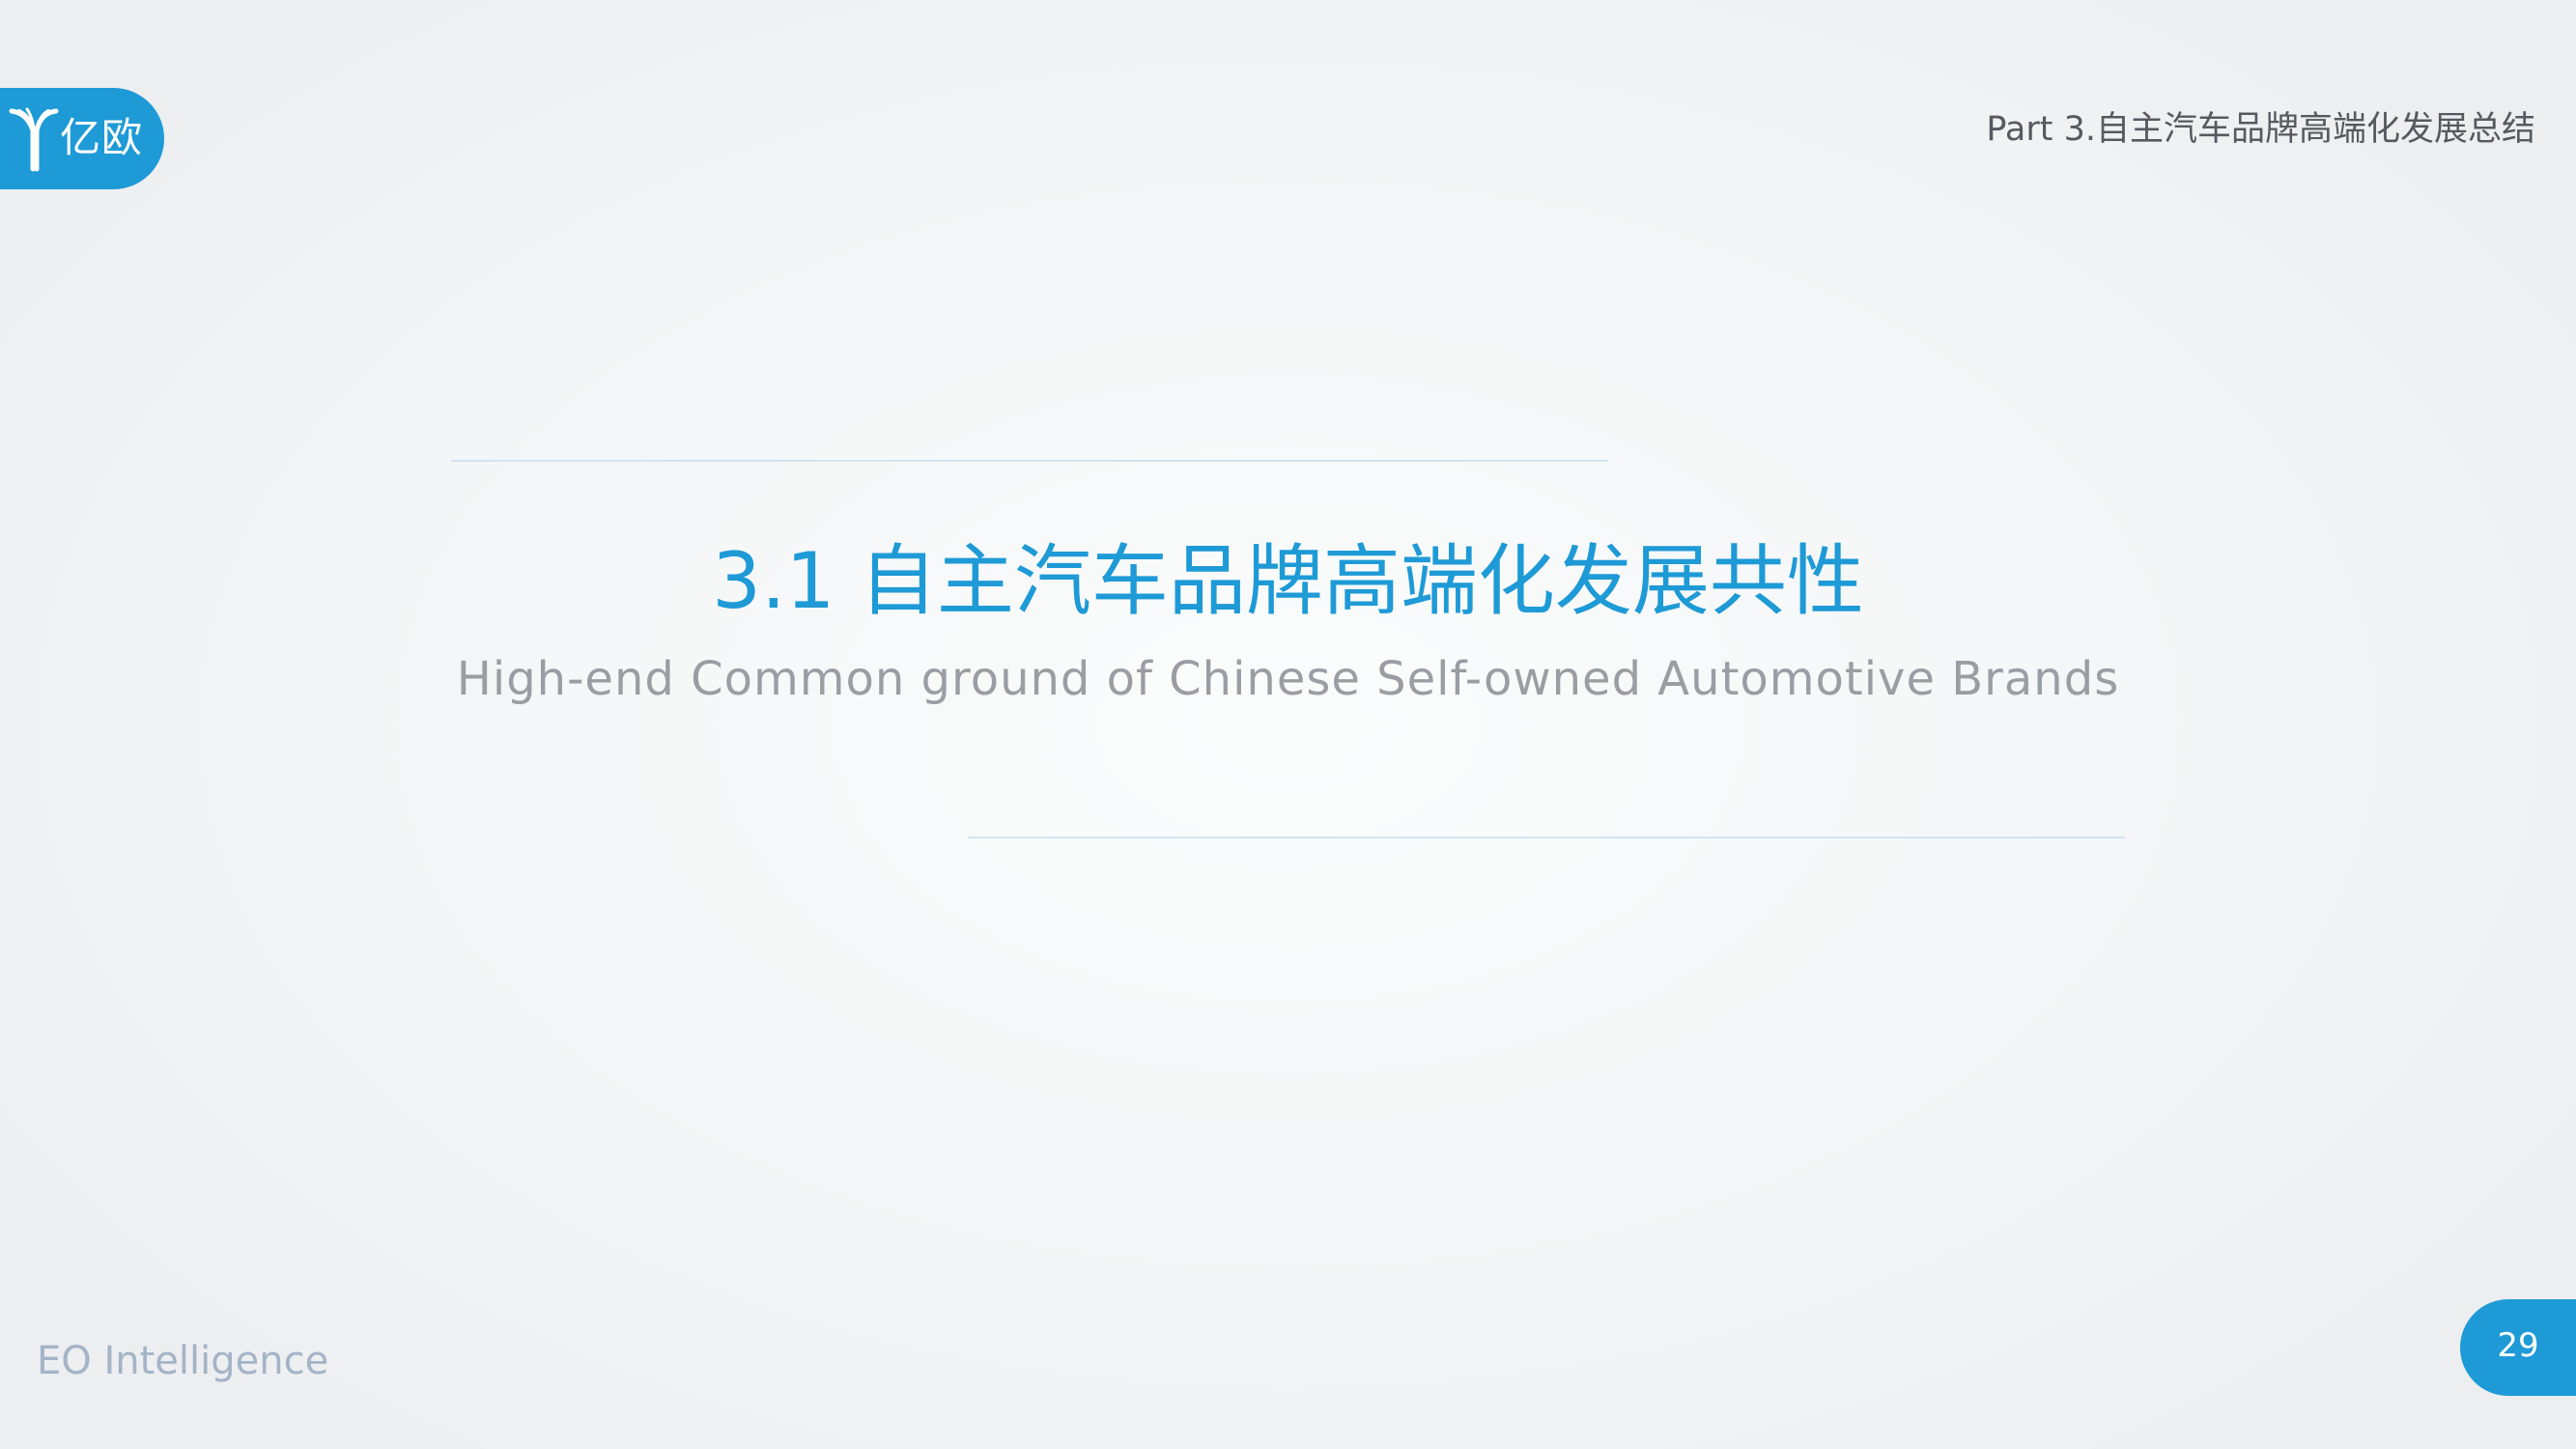 This screenshot has height=1449, width=2576. I want to click on section-title: 3.1 自主汽车品牌高端化发展共性, so click(1288, 581).